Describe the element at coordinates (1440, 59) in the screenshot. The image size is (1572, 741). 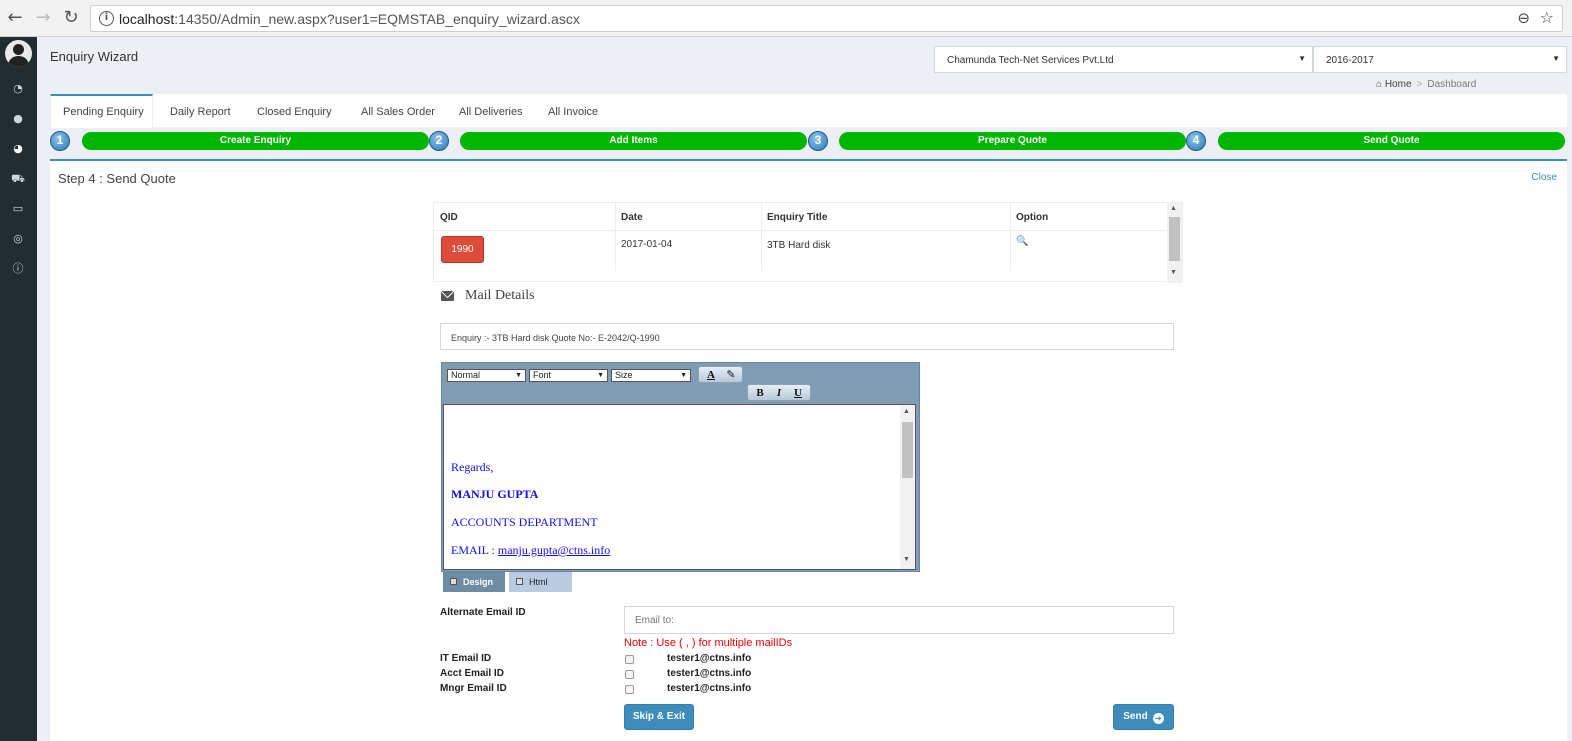
I see `year-select: 2016-2017 ▼` at that location.